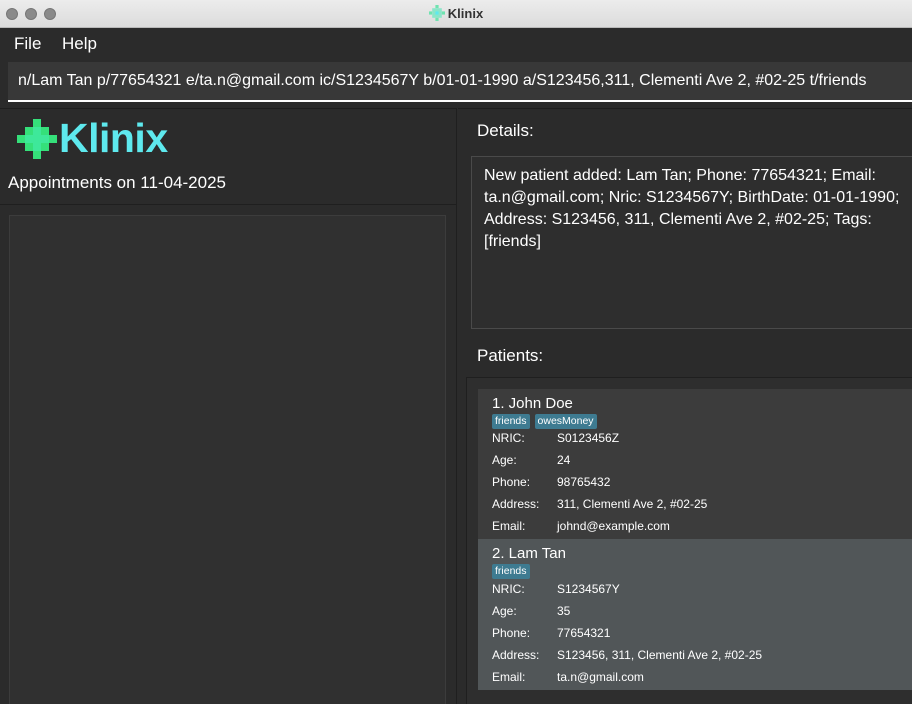  I want to click on patient-tags: friends owesMoney, so click(547, 421).